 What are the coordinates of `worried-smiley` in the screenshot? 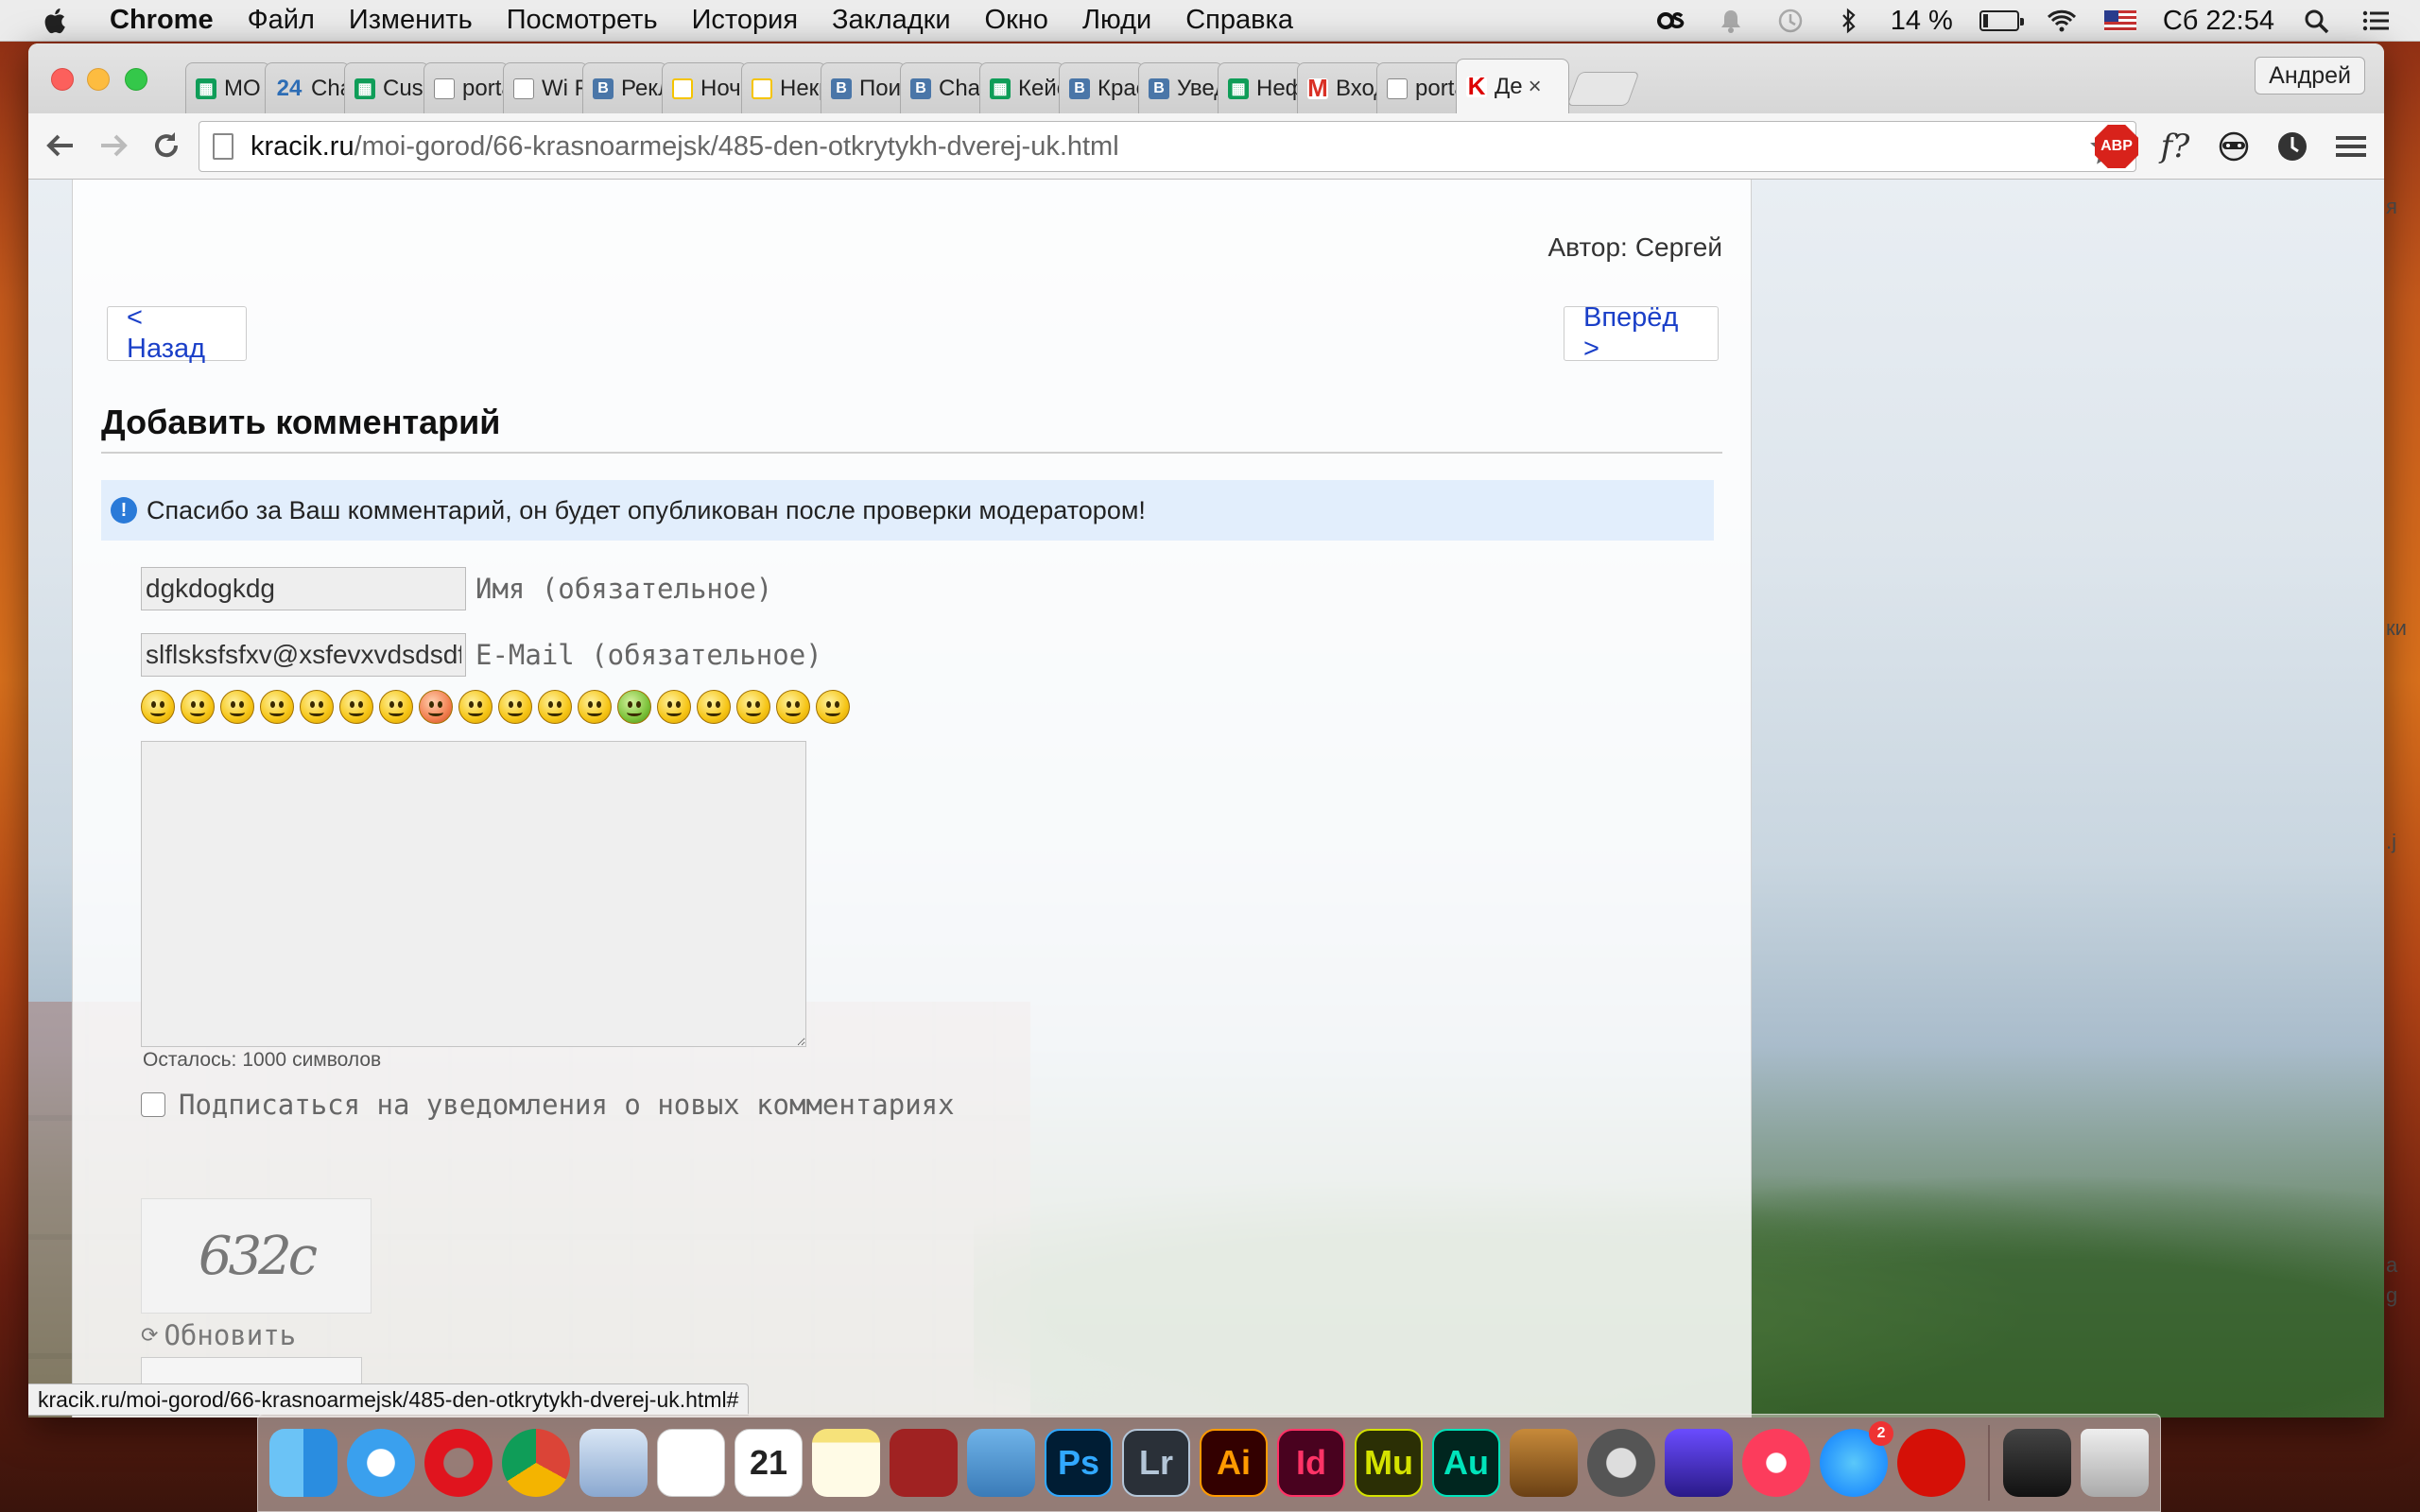 It's located at (833, 707).